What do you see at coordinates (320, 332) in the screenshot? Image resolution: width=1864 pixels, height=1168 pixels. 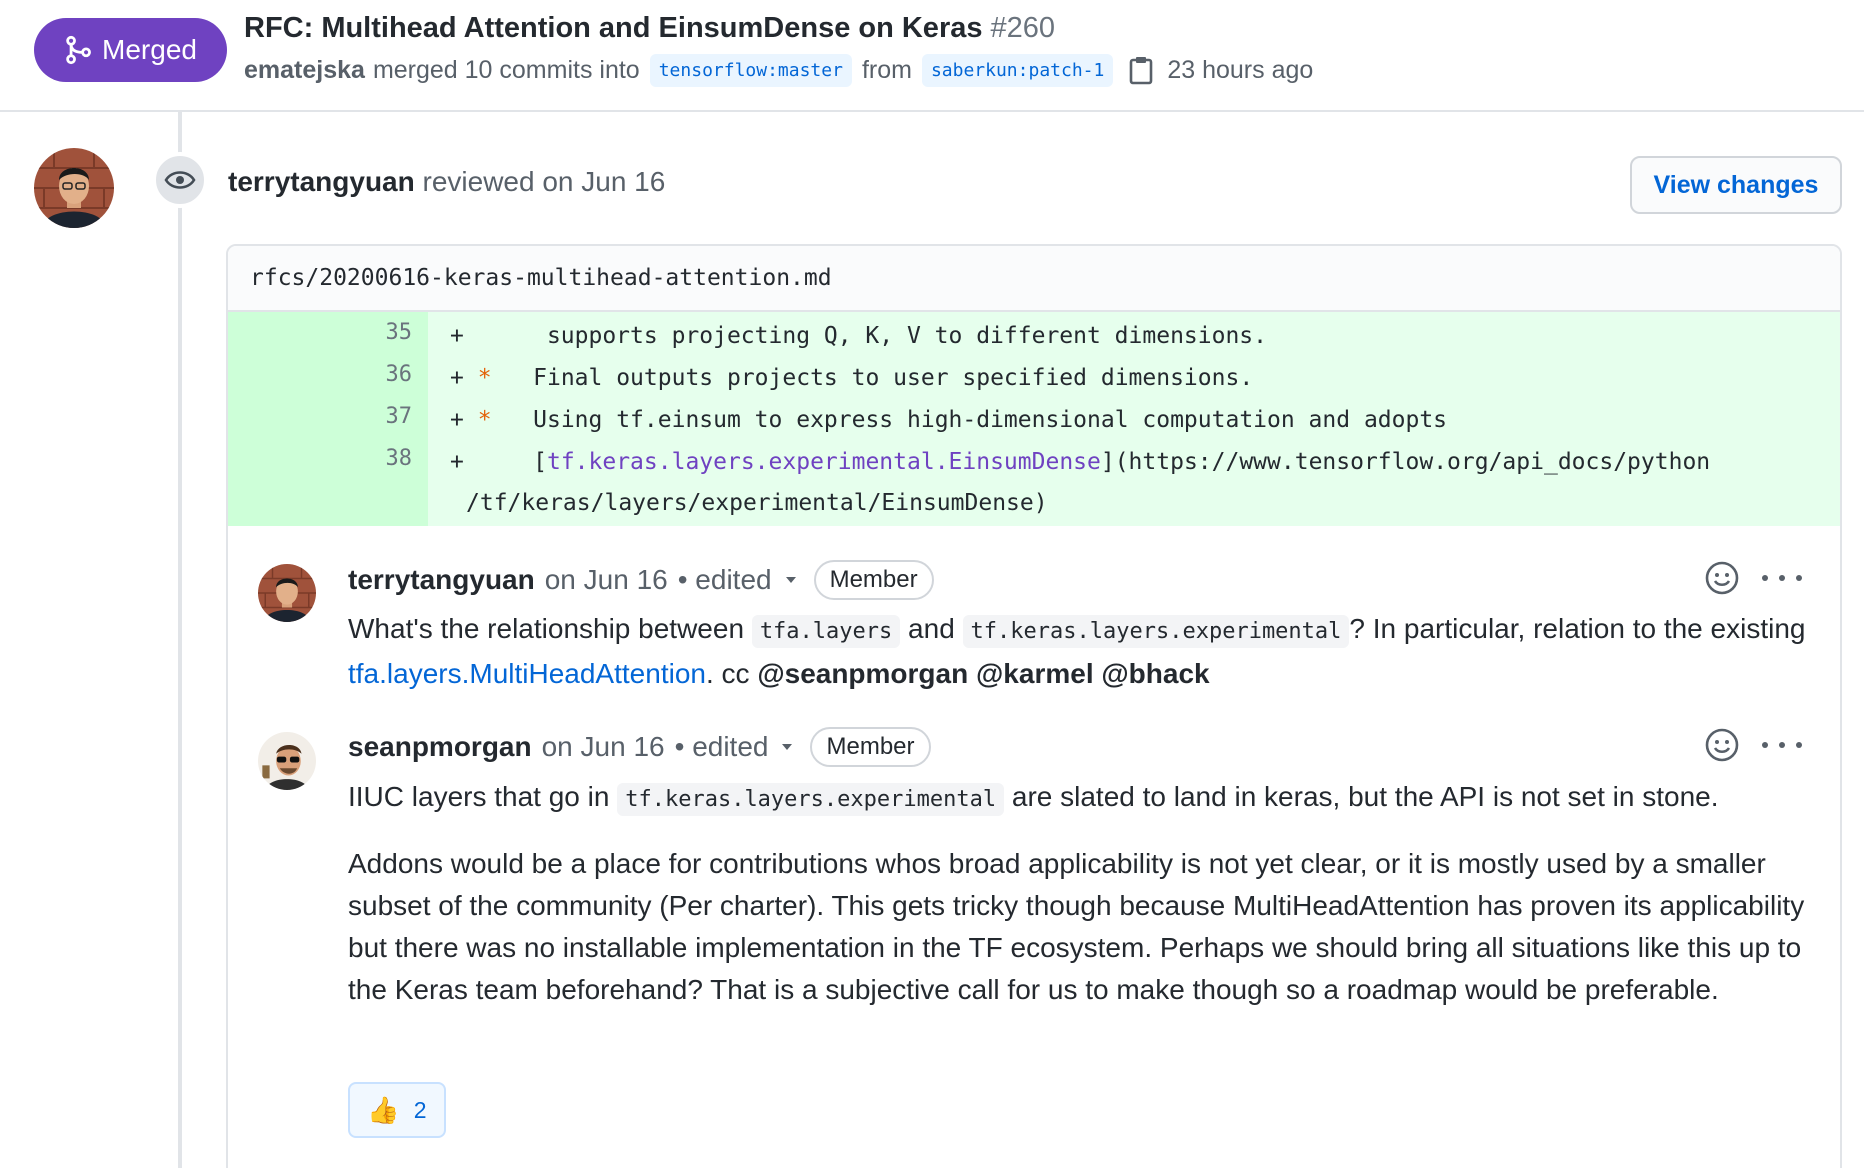 I see `line-number: 35` at bounding box center [320, 332].